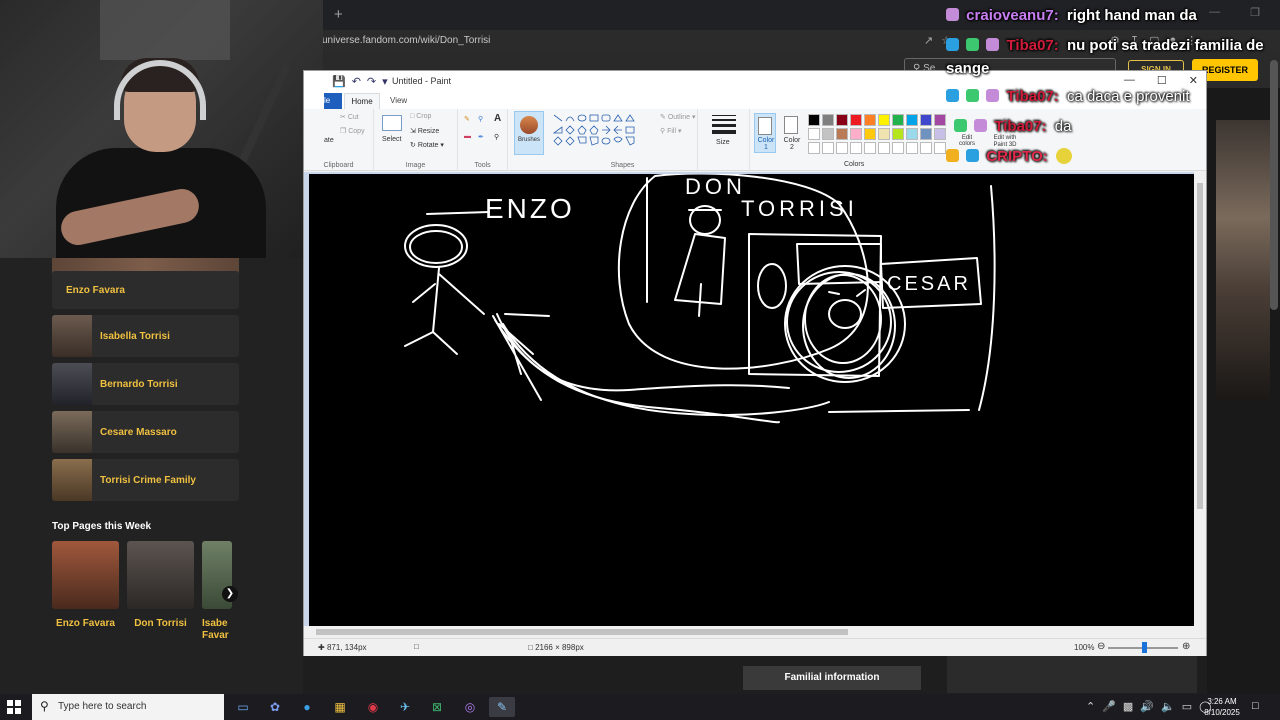 The width and height of the screenshot is (1280, 720). What do you see at coordinates (1154, 40) in the screenshot?
I see `sidebar-icon: ▢` at bounding box center [1154, 40].